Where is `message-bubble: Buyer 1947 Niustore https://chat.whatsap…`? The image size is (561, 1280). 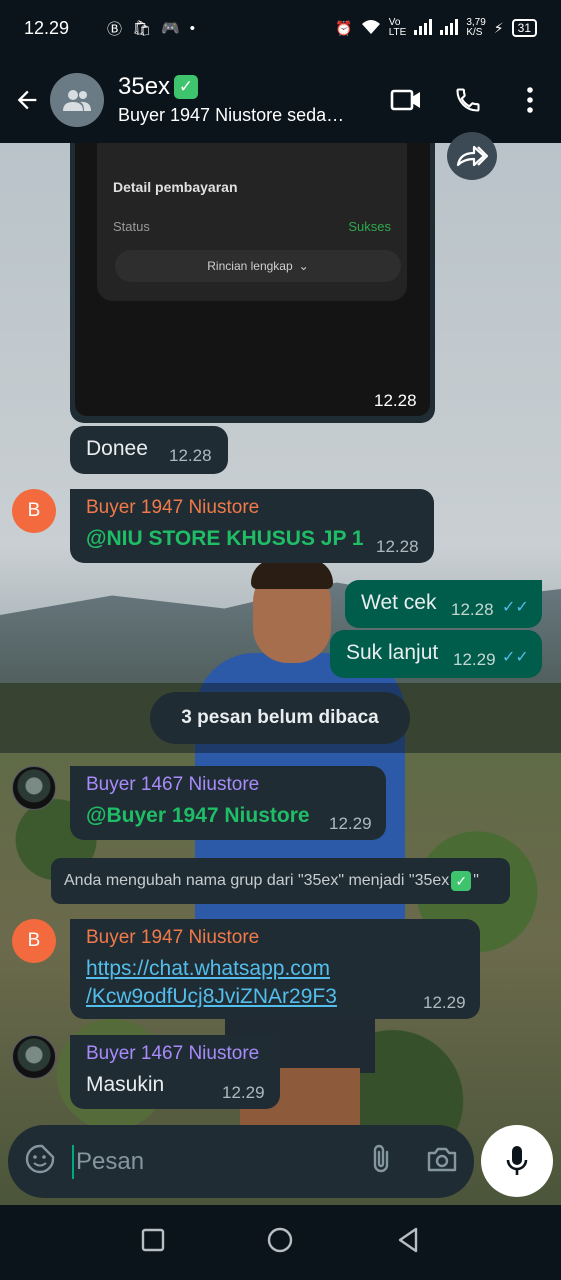 message-bubble: Buyer 1947 Niustore https://chat.whatsap… is located at coordinates (275, 969).